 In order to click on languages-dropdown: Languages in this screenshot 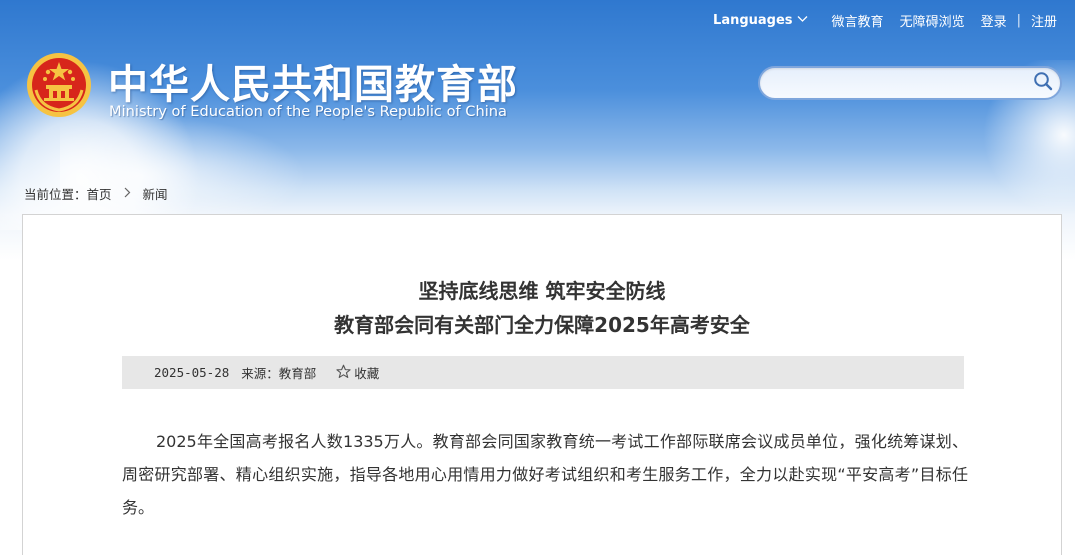, I will do `click(760, 20)`.